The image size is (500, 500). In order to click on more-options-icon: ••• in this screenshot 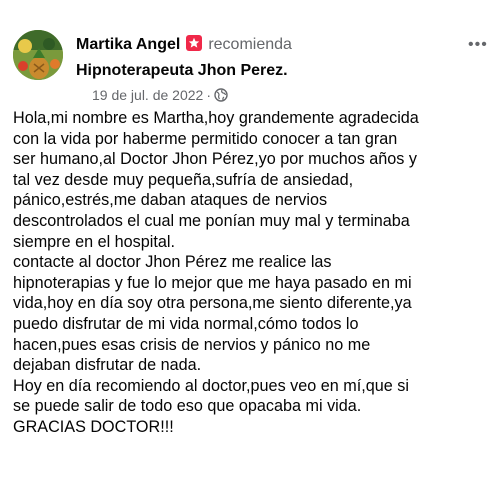, I will do `click(478, 45)`.